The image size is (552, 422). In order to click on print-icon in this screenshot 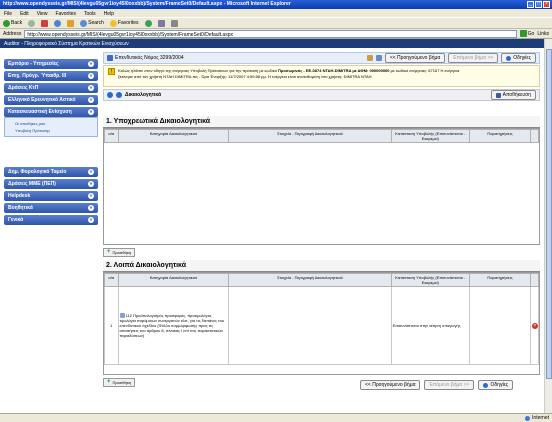, I will do `click(378, 58)`.